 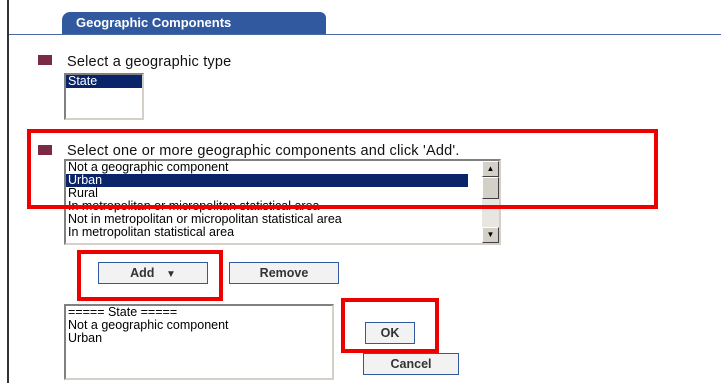 I want to click on remove-button: Remove, so click(x=284, y=273).